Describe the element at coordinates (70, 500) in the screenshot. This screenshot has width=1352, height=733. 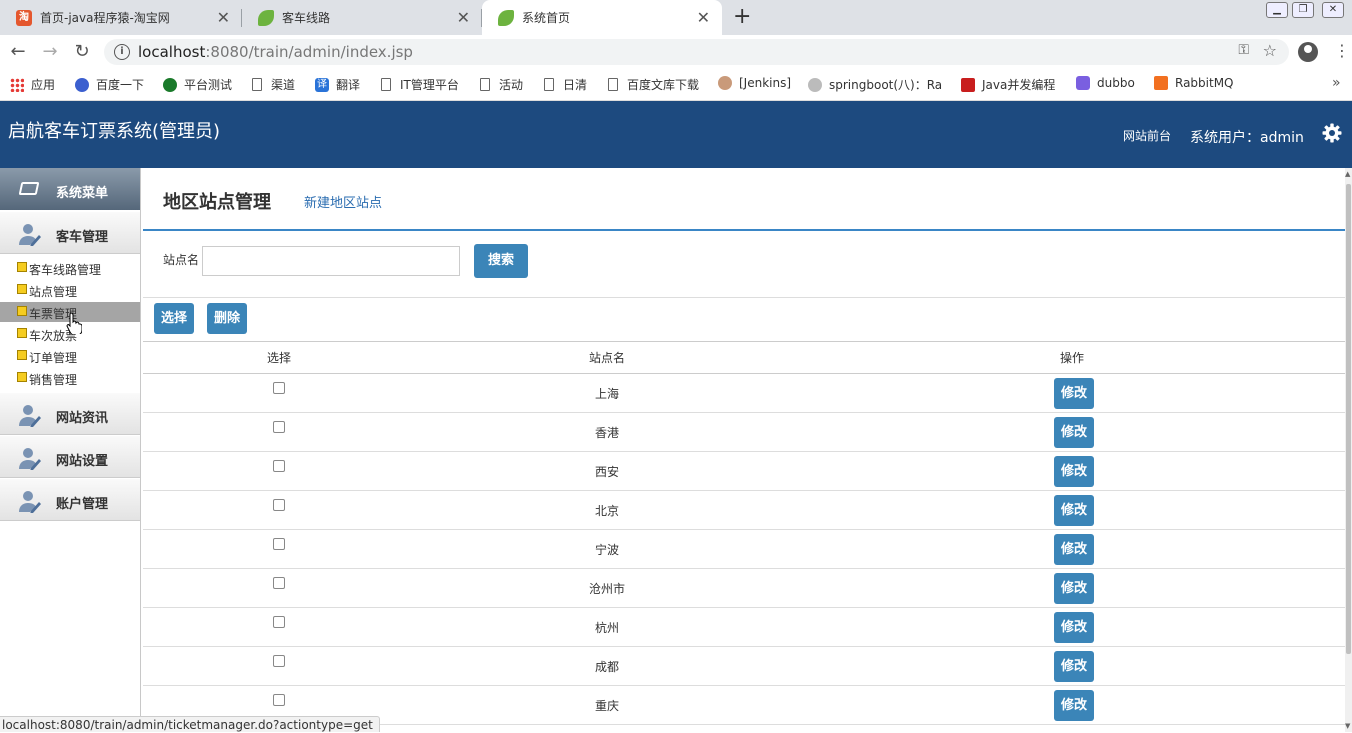
I see `sidebar-section-accounts: 账户管理` at that location.